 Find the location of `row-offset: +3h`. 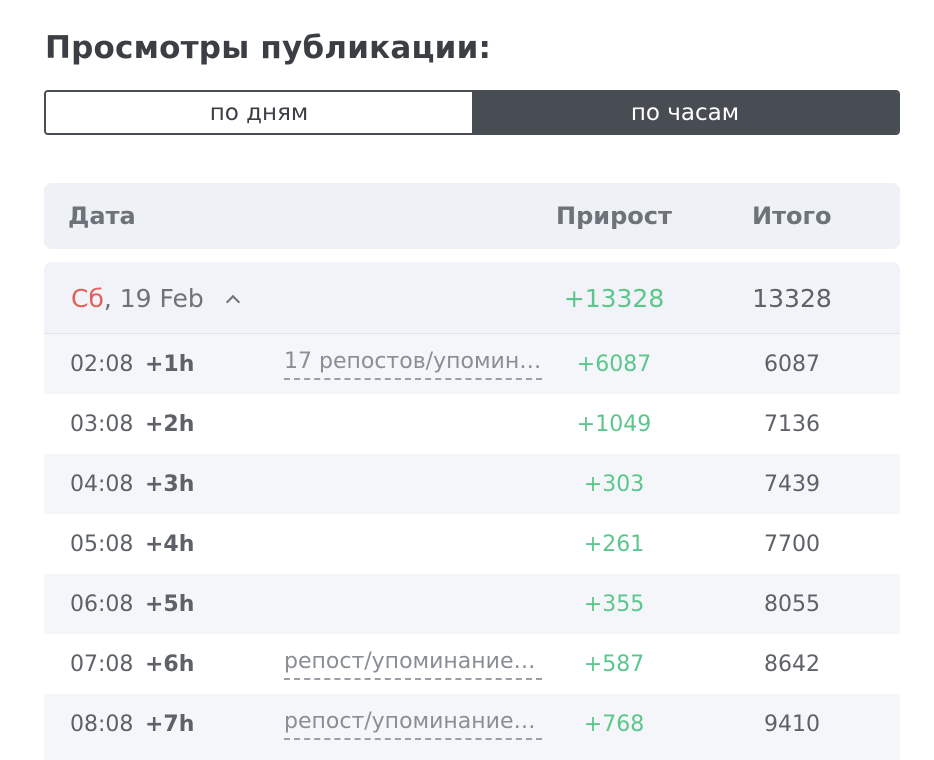

row-offset: +3h is located at coordinates (170, 484).